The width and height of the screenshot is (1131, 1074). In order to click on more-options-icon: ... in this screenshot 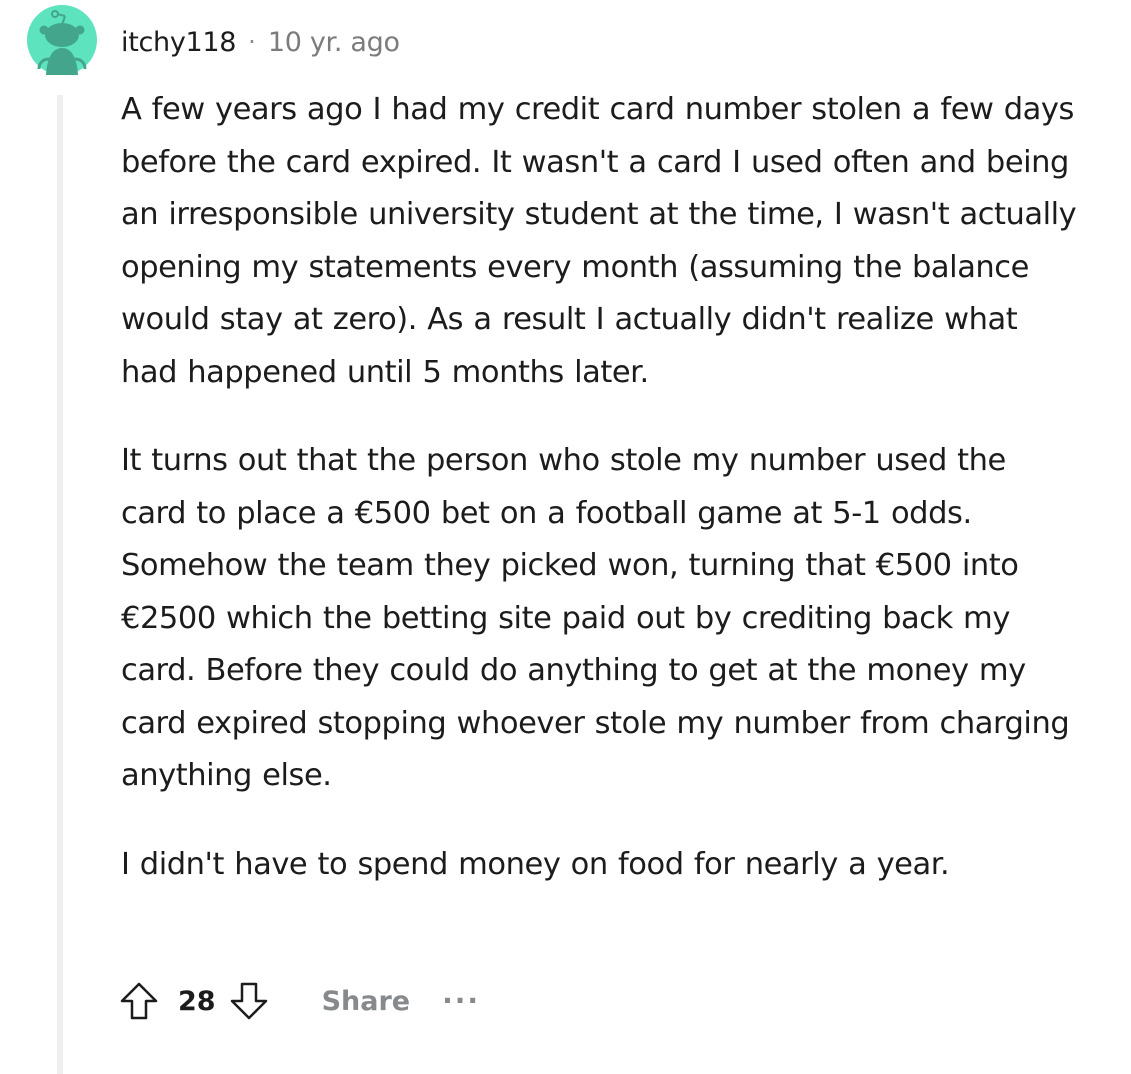, I will do `click(461, 993)`.